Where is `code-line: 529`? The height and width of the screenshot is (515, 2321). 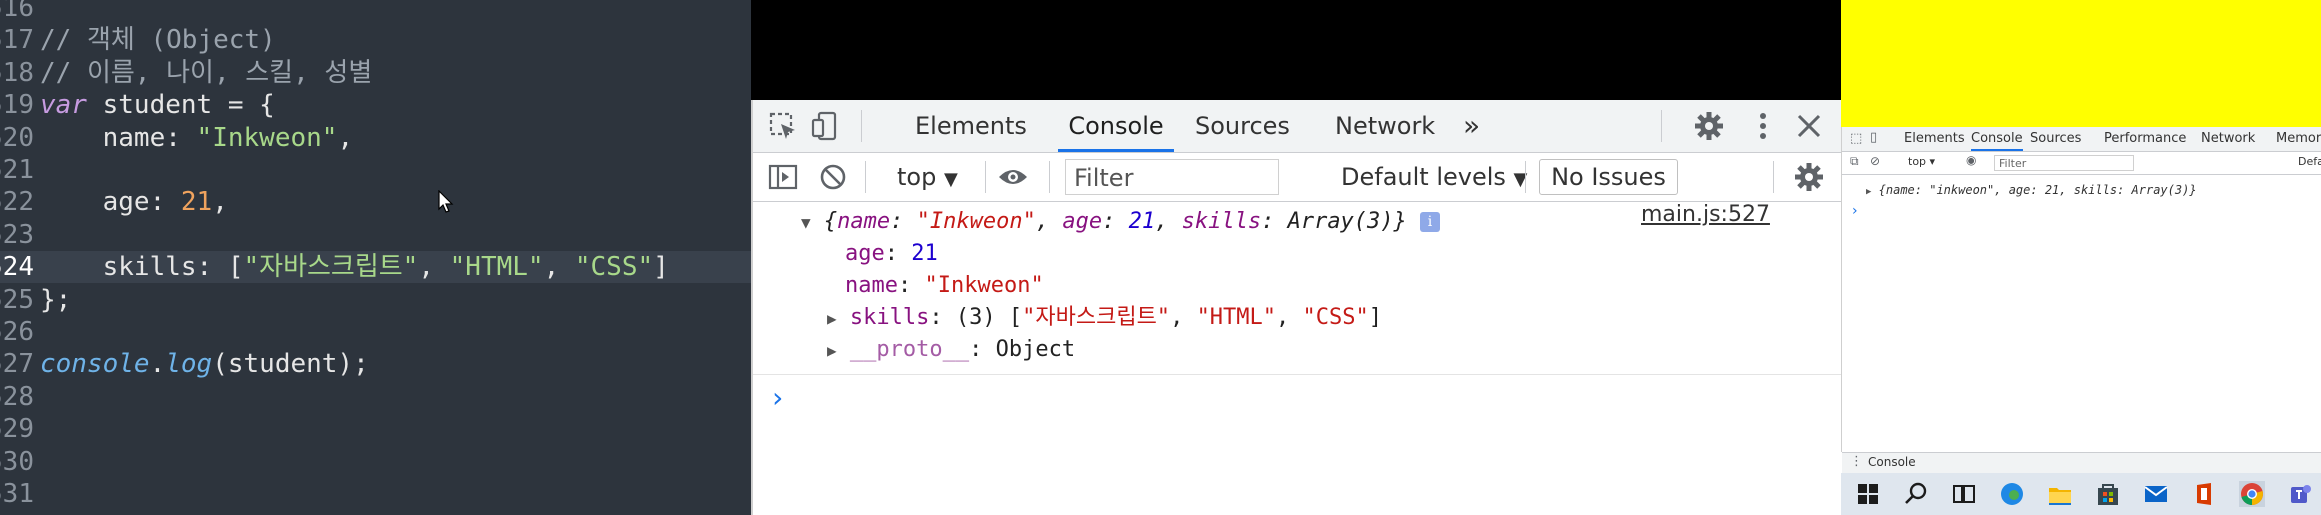
code-line: 529 is located at coordinates (20, 429).